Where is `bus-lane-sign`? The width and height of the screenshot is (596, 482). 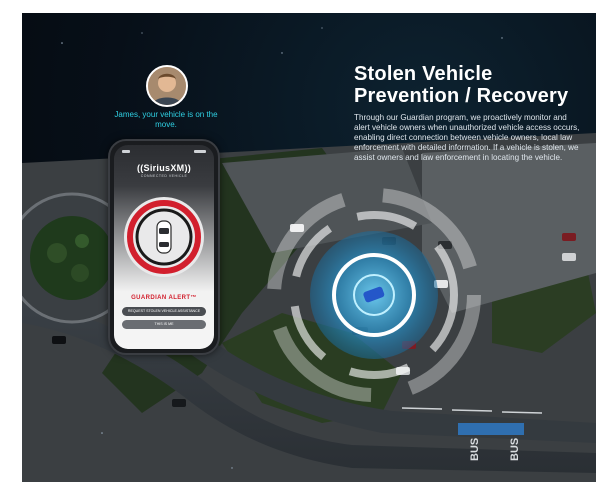
bus-lane-sign is located at coordinates (491, 429).